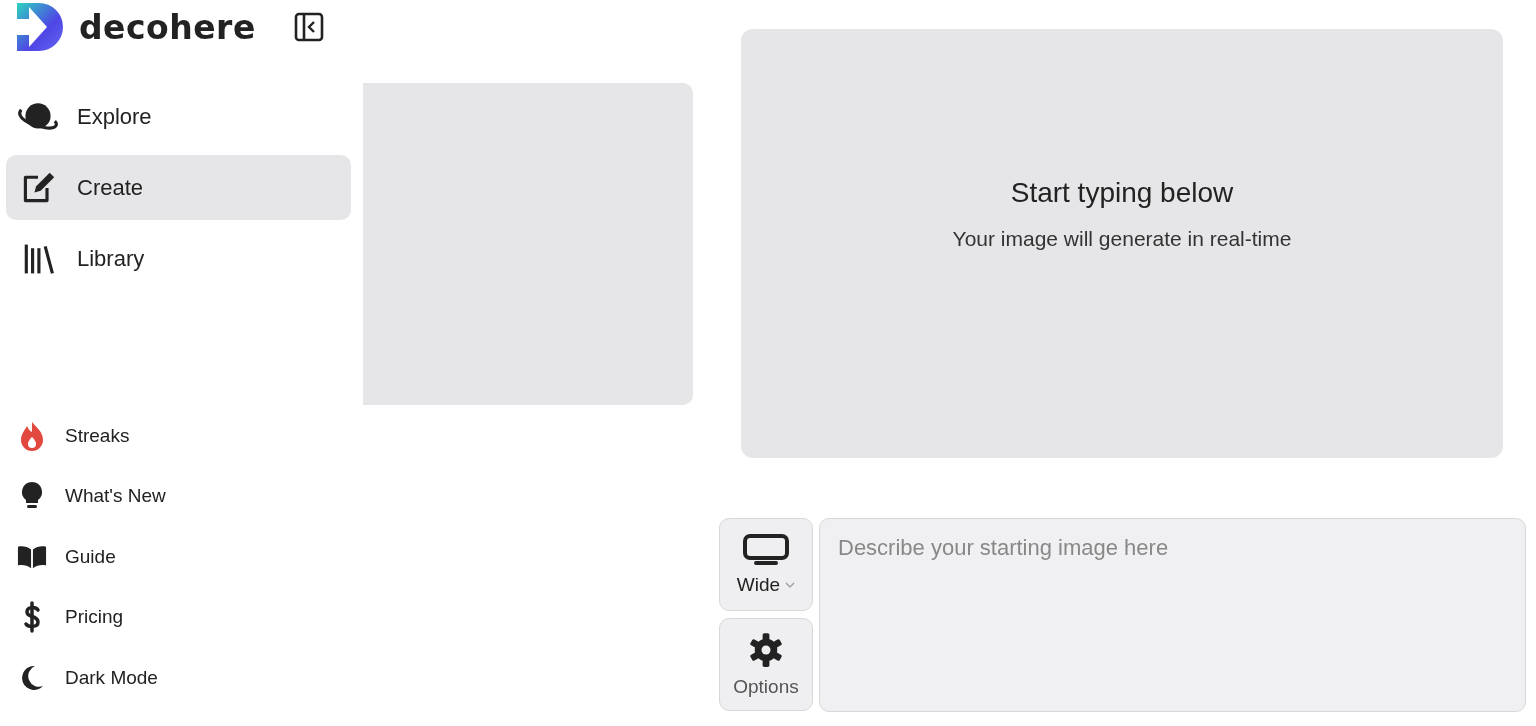 The image size is (1536, 726). I want to click on sidebar-link: Streaks, so click(190, 435).